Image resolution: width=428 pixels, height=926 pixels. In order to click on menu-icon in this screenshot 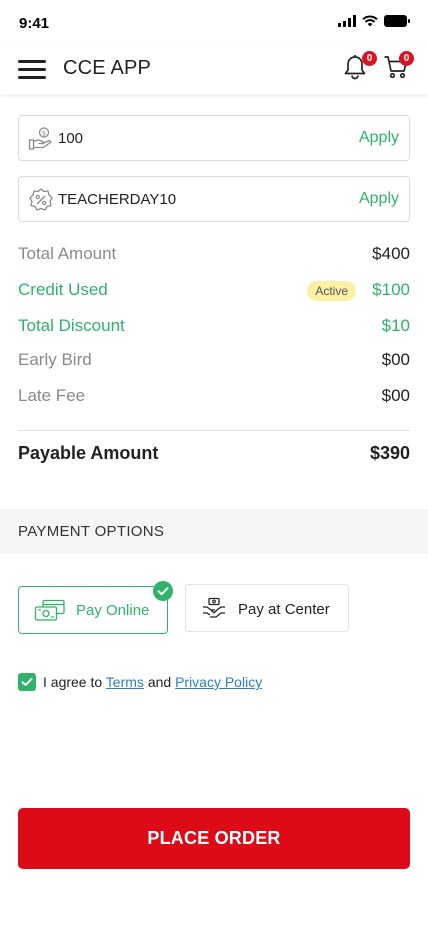, I will do `click(32, 61)`.